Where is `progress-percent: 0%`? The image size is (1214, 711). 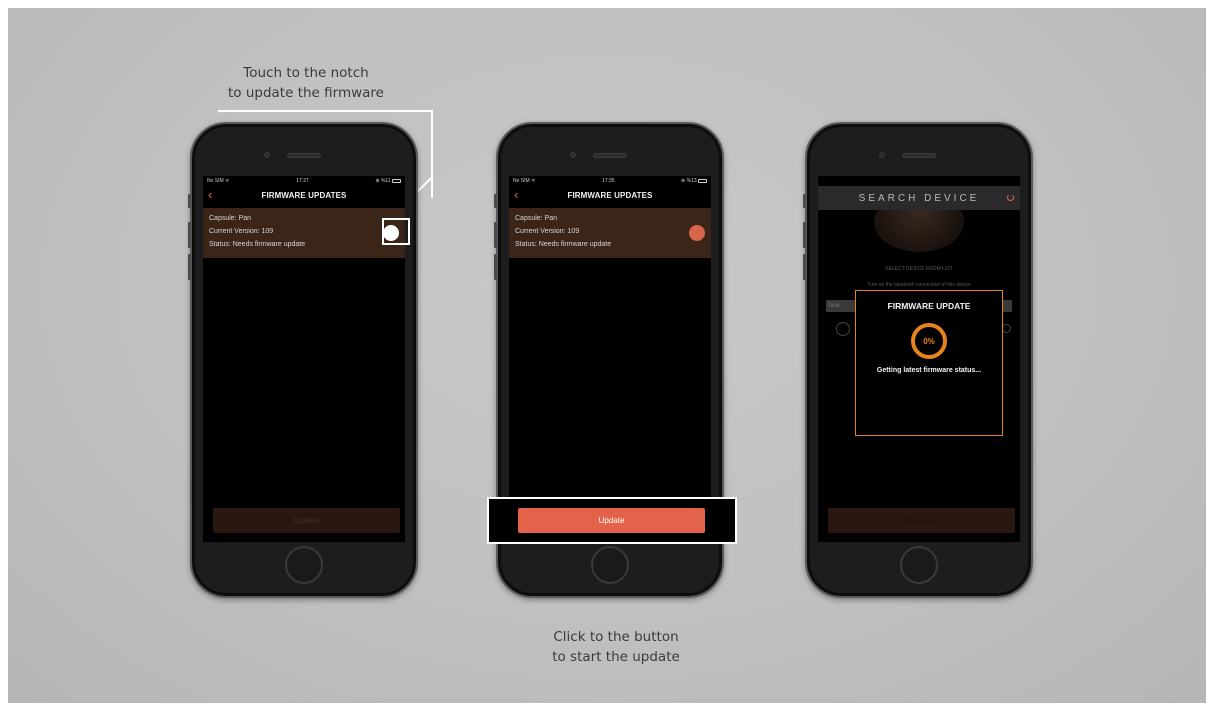
progress-percent: 0% is located at coordinates (929, 341).